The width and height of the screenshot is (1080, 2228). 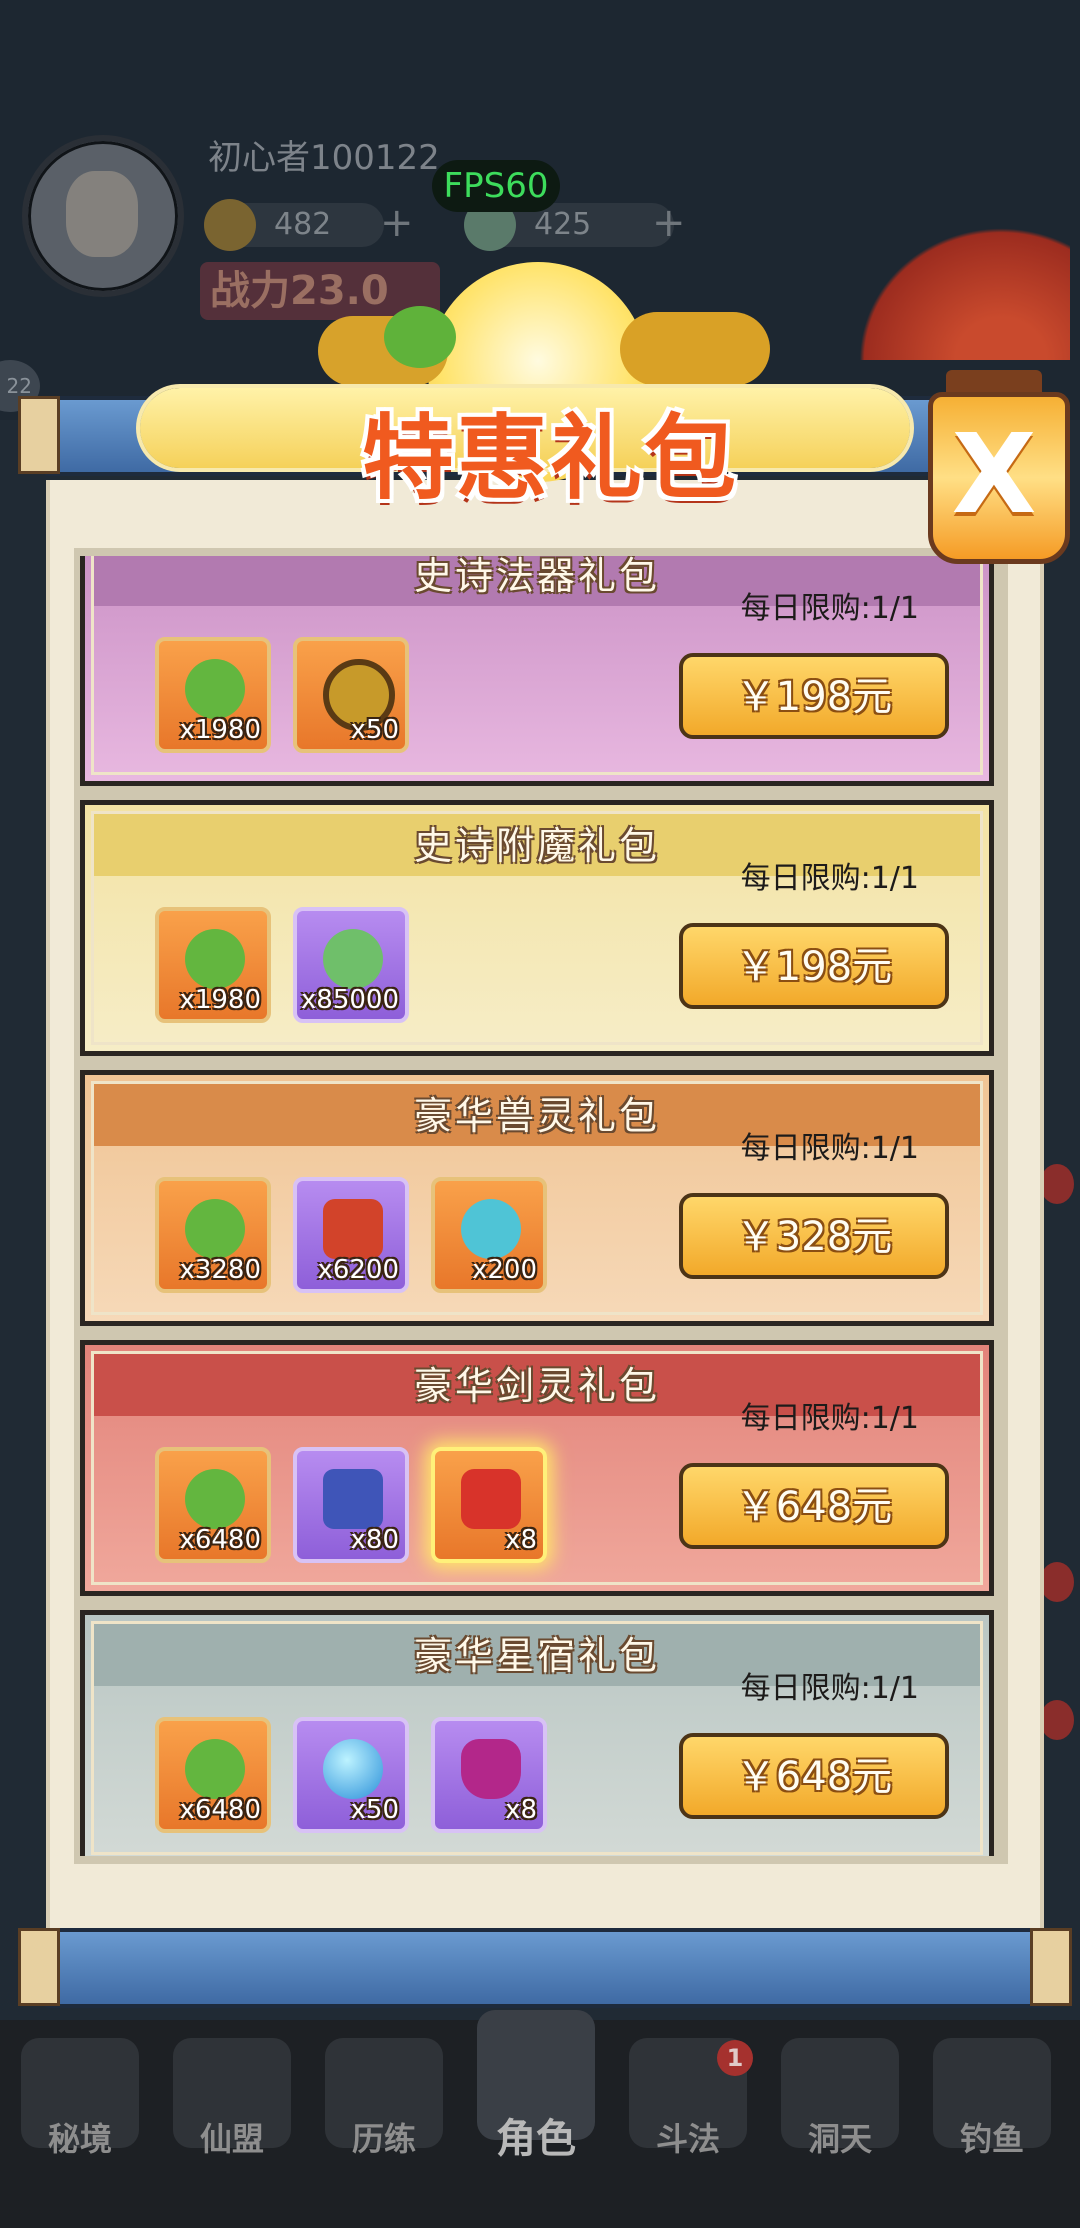 What do you see at coordinates (420, 337) in the screenshot?
I see `jade-decoration` at bounding box center [420, 337].